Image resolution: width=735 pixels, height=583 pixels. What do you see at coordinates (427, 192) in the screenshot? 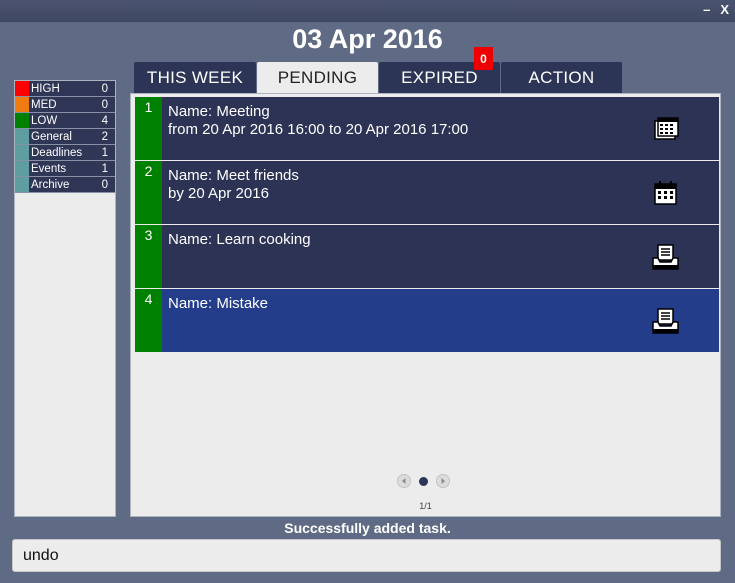
I see `task-item: 2 Name: Meet friends by 20 Apr 2016` at bounding box center [427, 192].